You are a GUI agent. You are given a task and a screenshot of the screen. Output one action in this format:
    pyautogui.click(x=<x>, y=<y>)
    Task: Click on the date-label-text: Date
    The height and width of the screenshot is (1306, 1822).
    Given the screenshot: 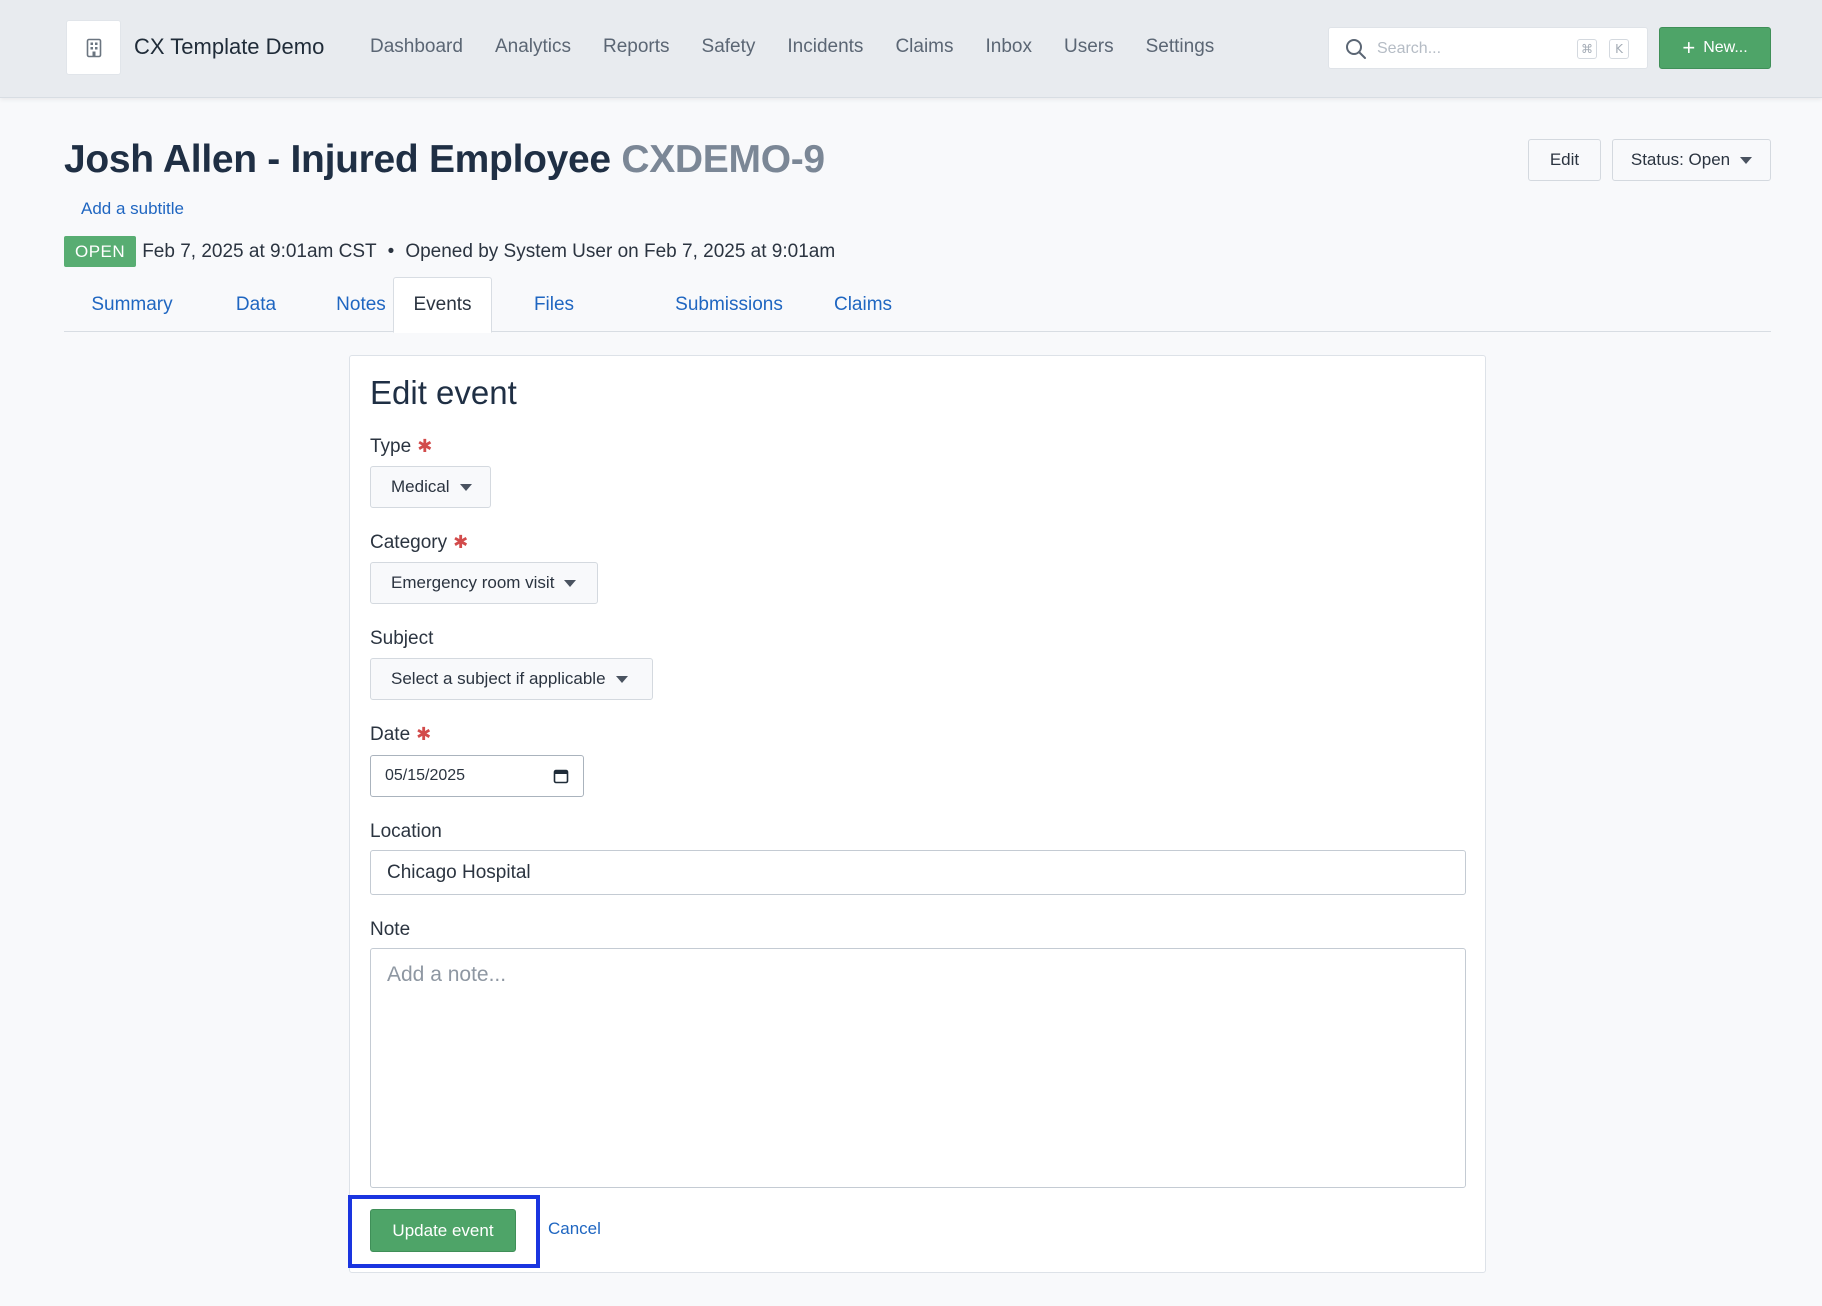 What is the action you would take?
    pyautogui.click(x=390, y=734)
    